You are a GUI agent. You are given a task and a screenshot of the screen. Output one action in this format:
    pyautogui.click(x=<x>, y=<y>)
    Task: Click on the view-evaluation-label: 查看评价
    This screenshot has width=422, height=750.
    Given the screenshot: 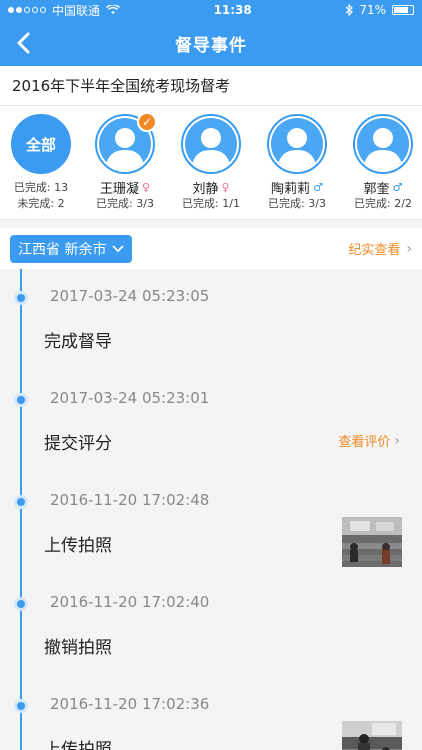 What is the action you would take?
    pyautogui.click(x=364, y=442)
    